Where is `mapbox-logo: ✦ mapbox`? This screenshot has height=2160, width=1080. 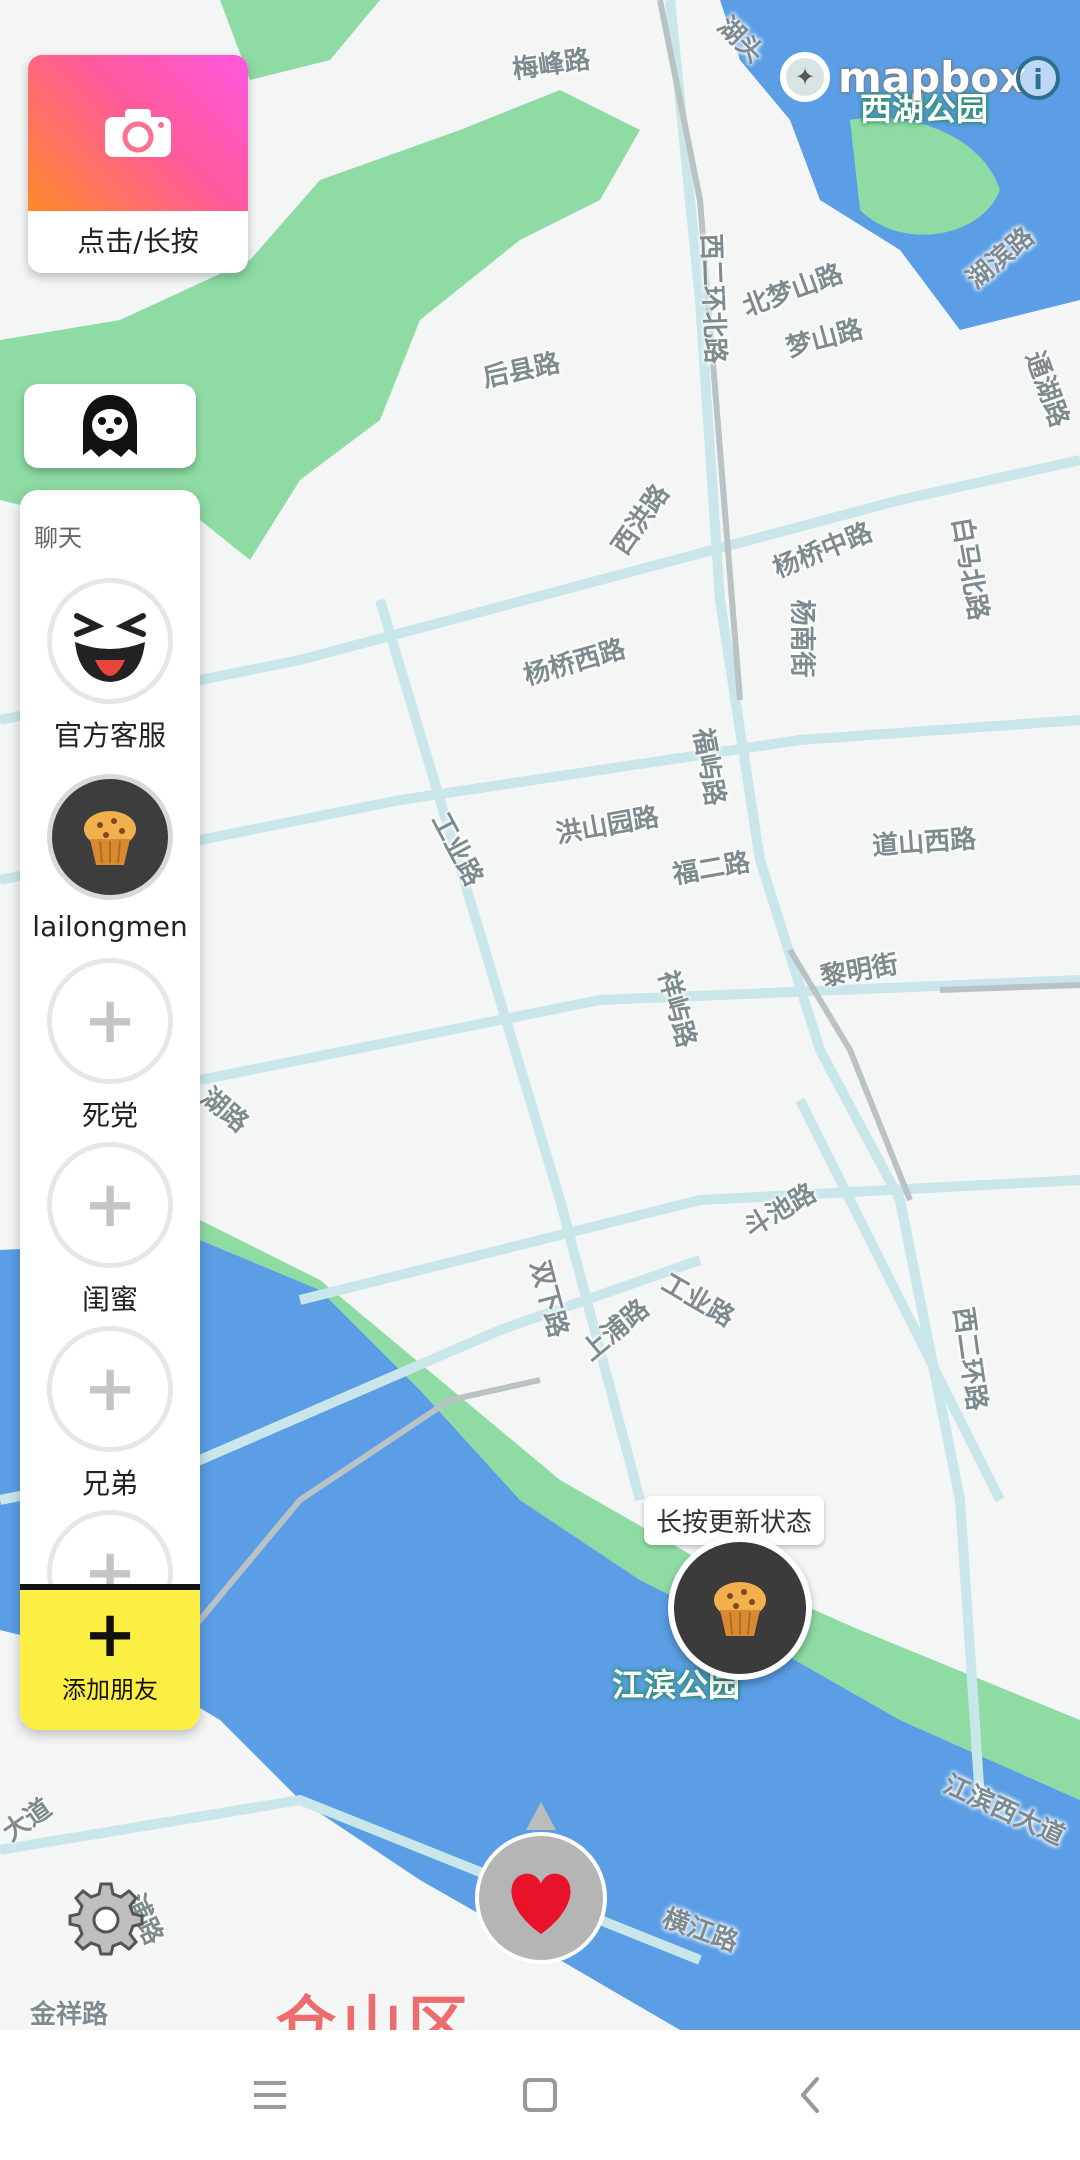
mapbox-logo: ✦ mapbox is located at coordinates (903, 77).